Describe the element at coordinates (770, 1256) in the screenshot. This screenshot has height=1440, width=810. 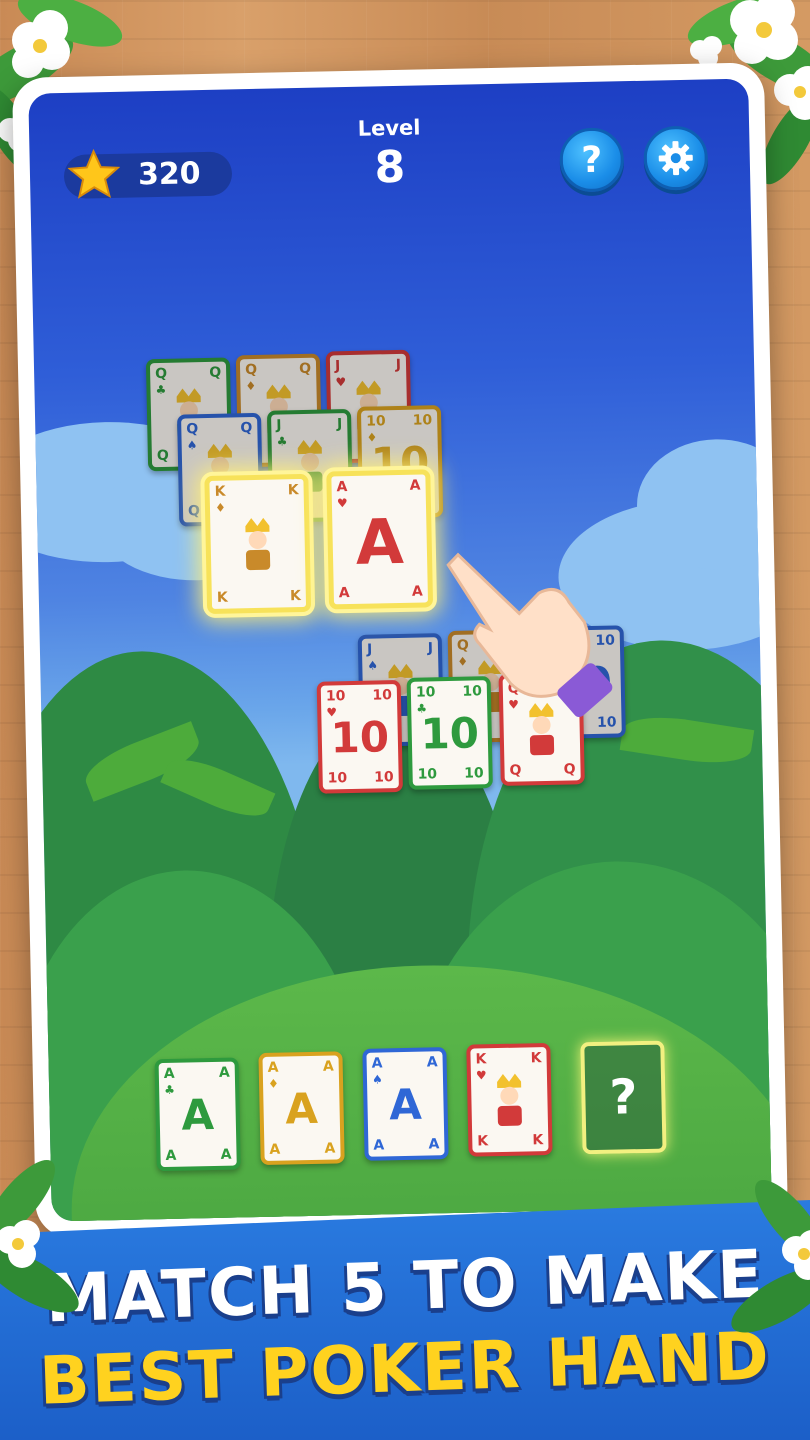
I see `flower-decoration-bottom-right` at that location.